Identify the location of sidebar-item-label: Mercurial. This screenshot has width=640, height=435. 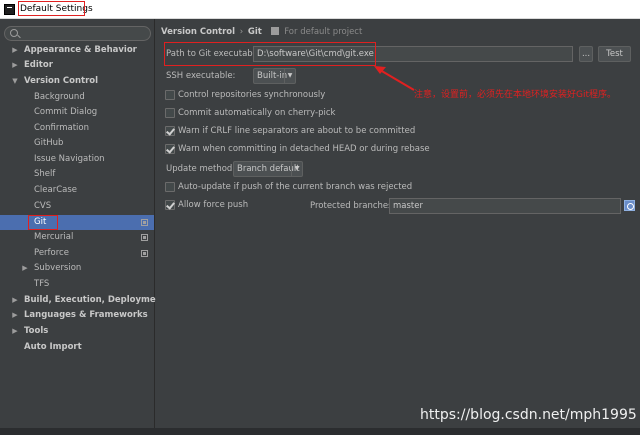
(54, 237).